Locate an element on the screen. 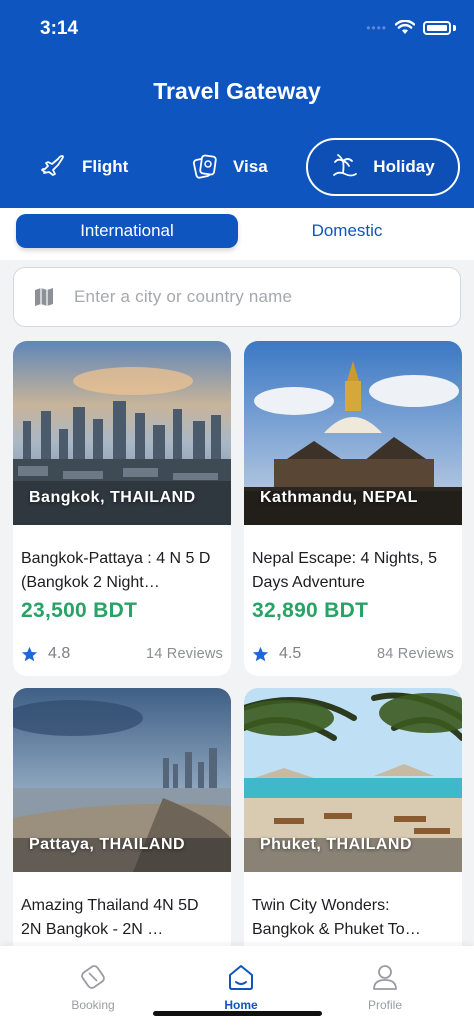 The image size is (474, 1027). segment-domestic: Domestic is located at coordinates (347, 231).